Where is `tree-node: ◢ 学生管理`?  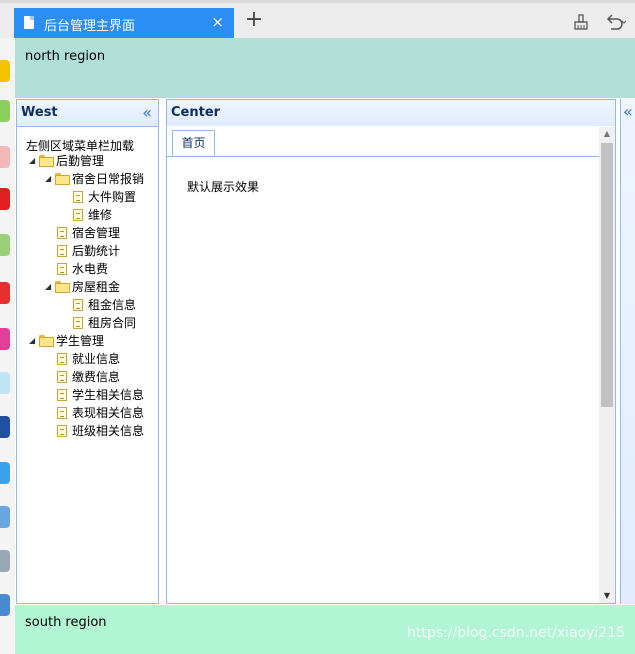
tree-node: ◢ 学生管理 is located at coordinates (66, 341).